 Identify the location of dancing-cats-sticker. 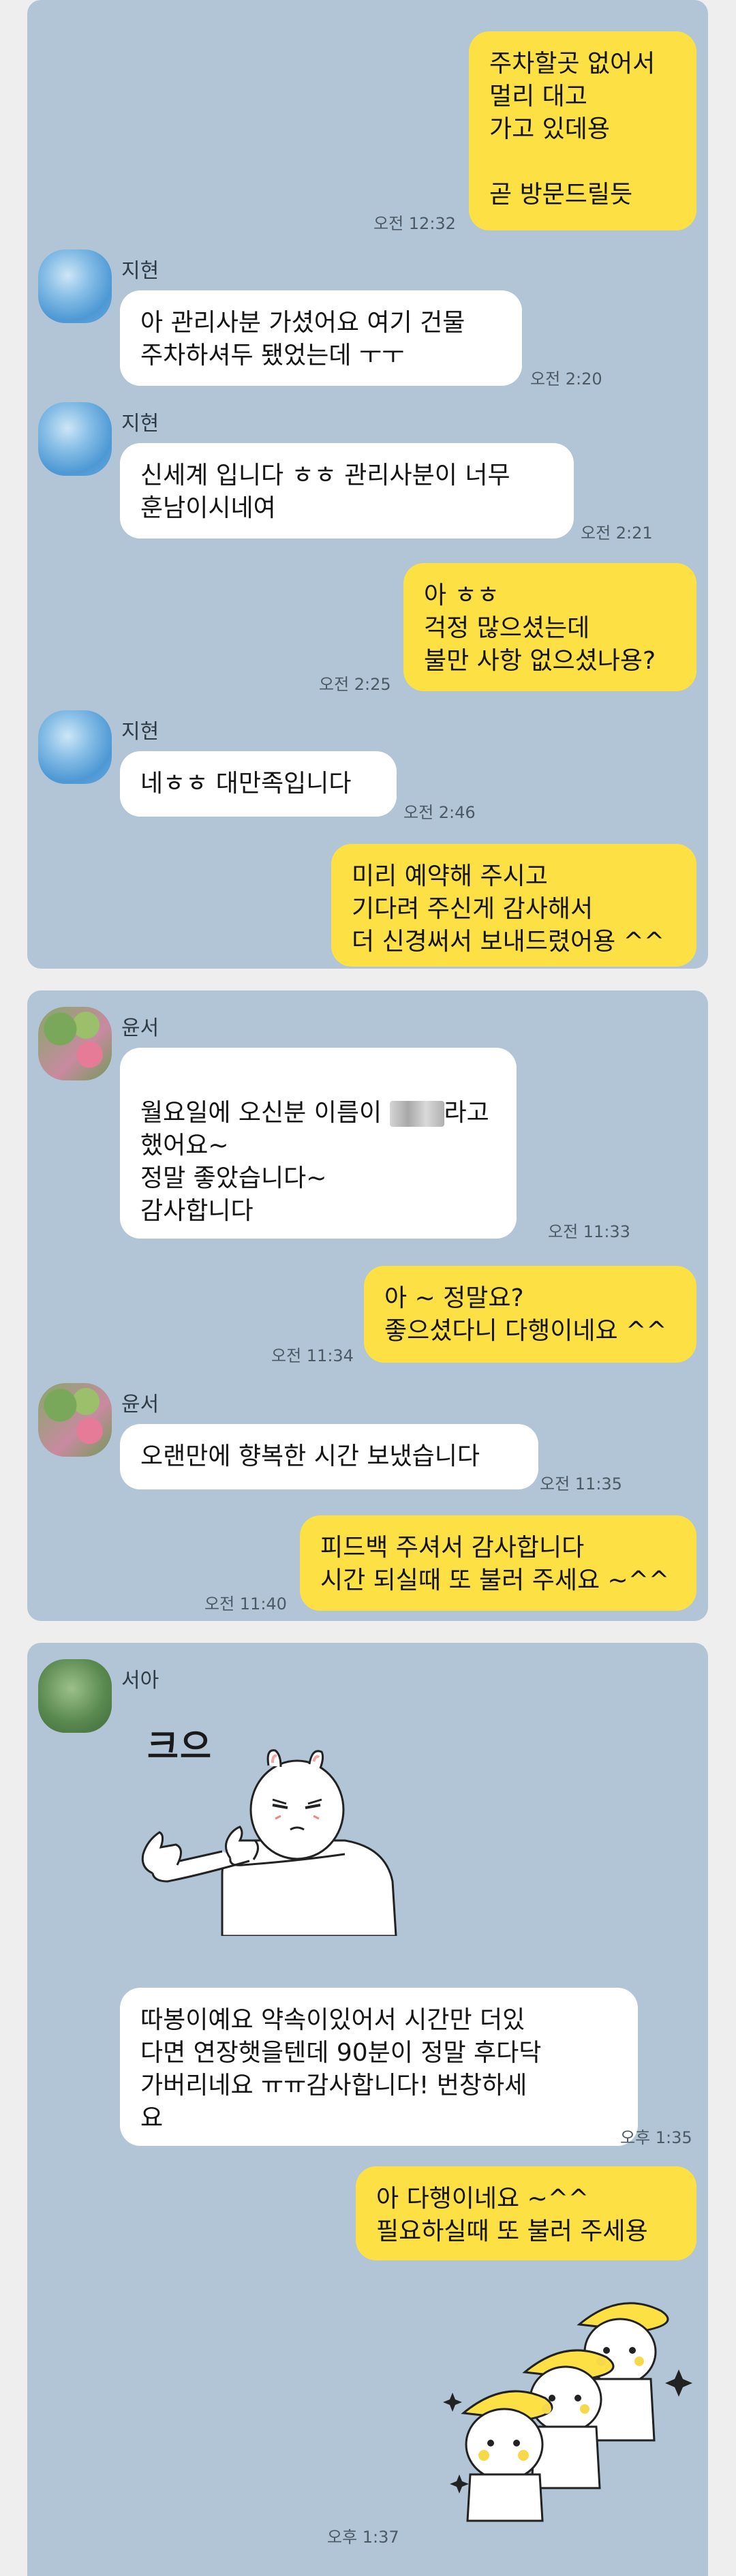
(572, 2399).